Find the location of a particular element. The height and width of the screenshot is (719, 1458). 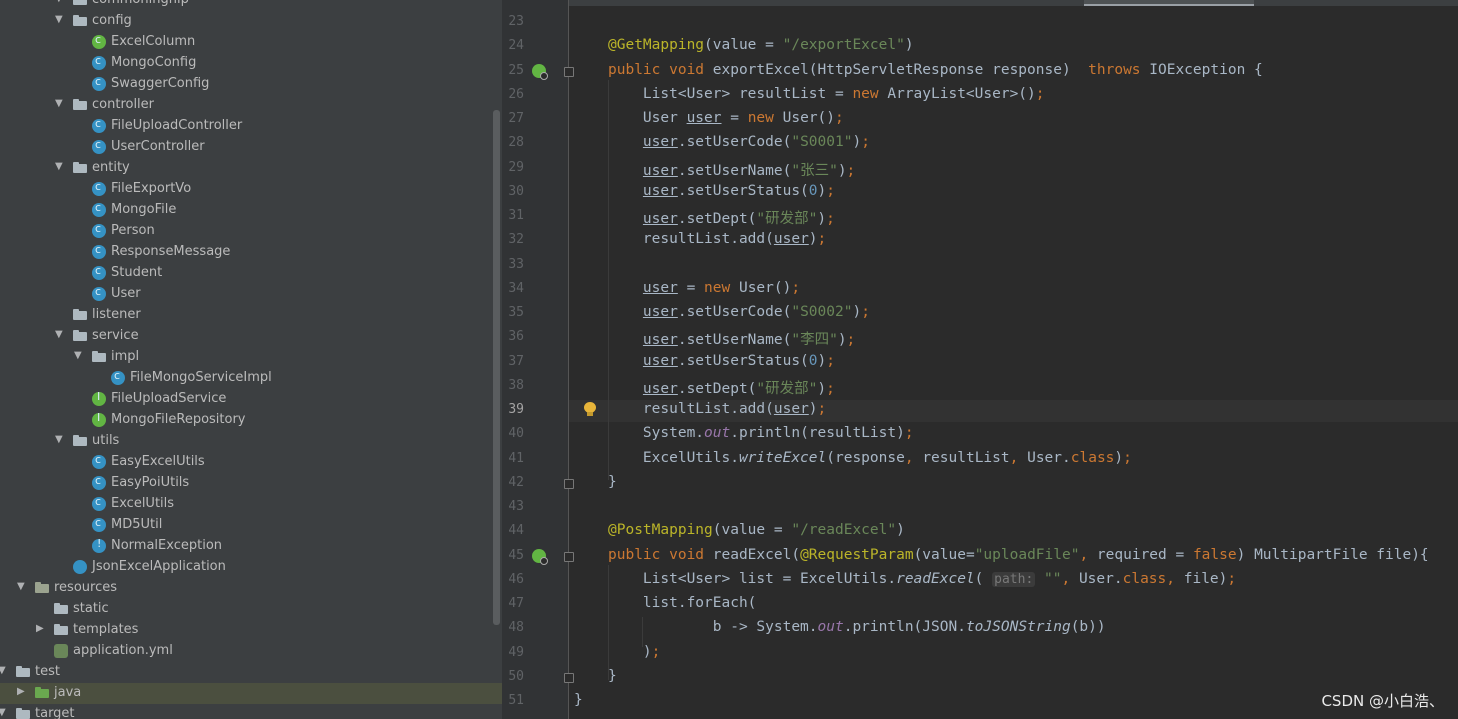

project-tree-scrollbar is located at coordinates (496, 367).